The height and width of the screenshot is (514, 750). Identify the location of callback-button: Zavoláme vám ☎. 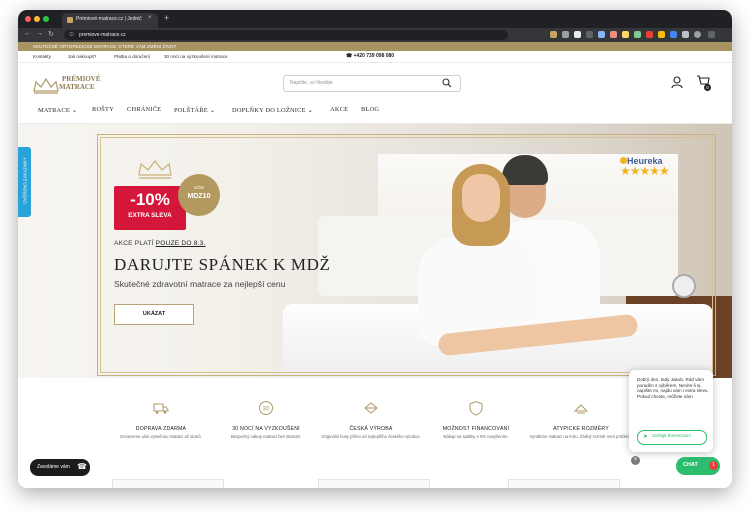
(60, 467).